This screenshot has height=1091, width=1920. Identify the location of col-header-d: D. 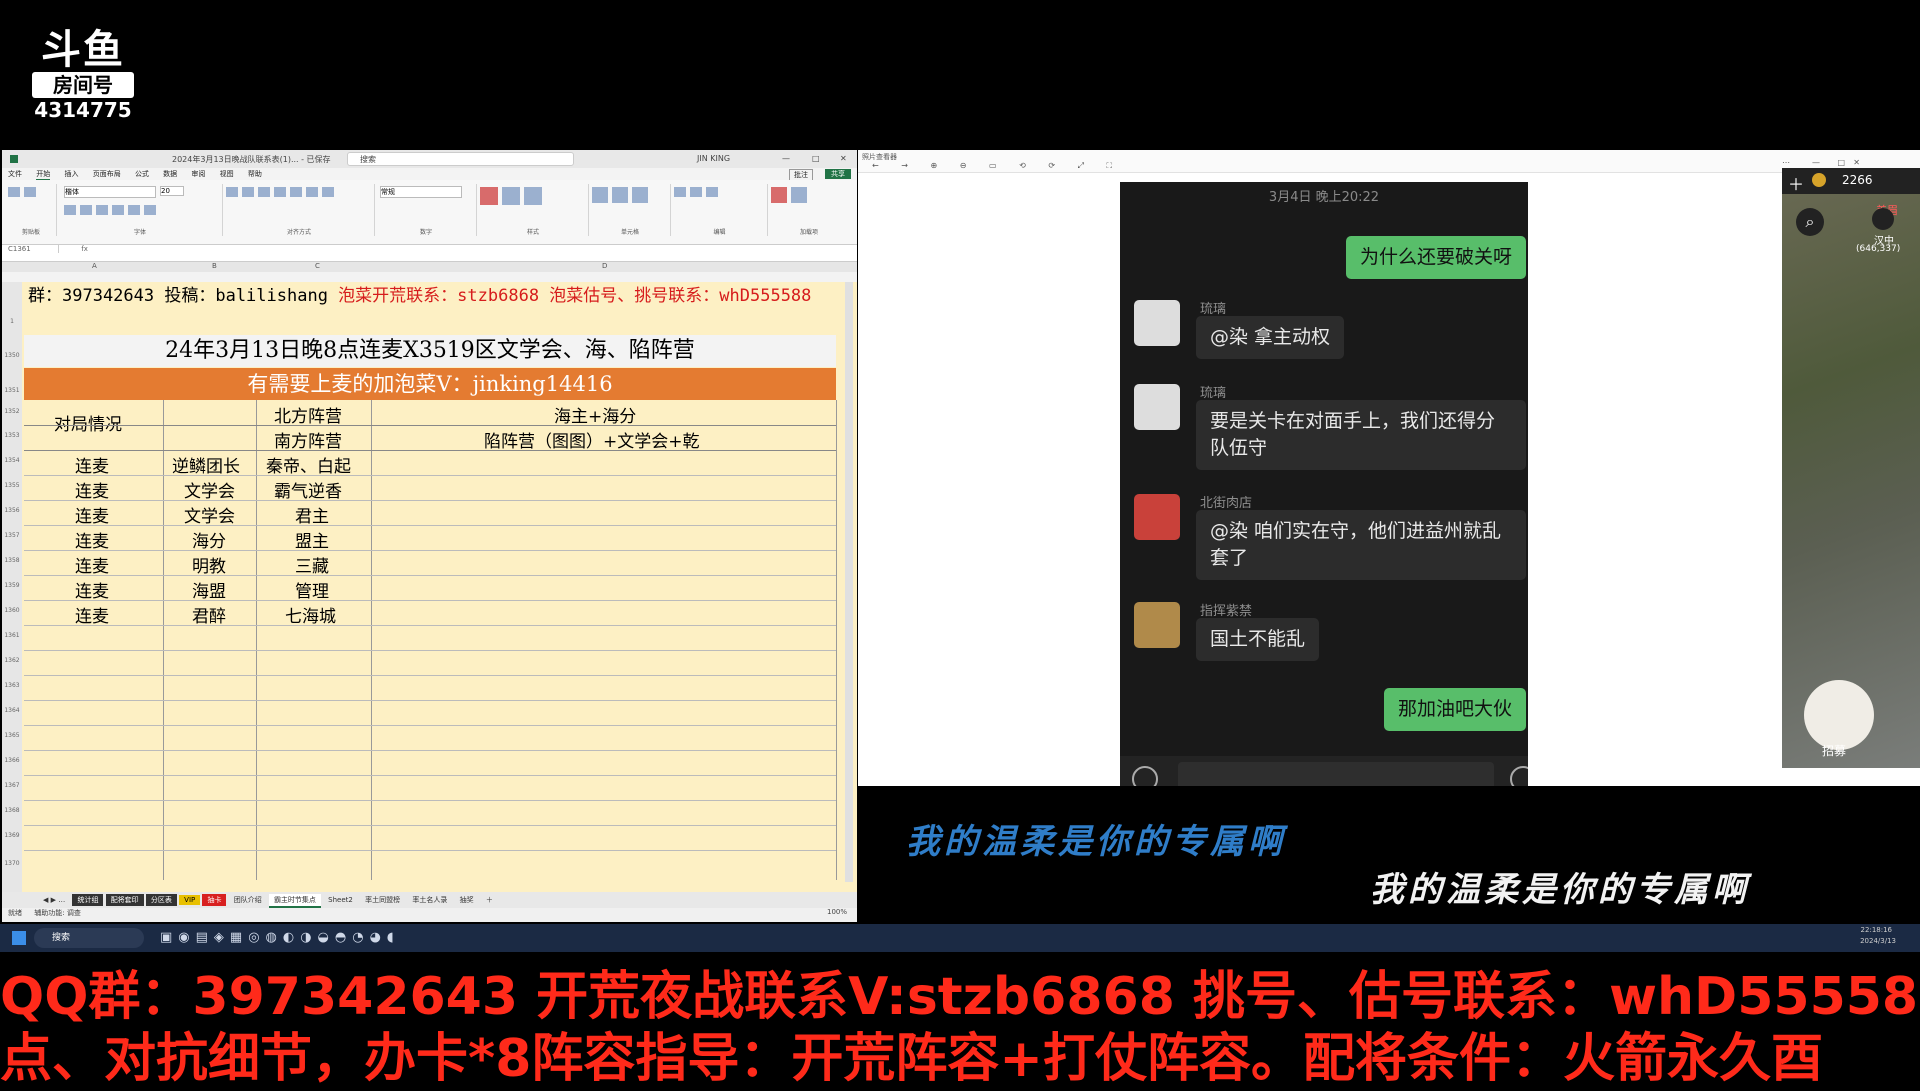
(604, 266).